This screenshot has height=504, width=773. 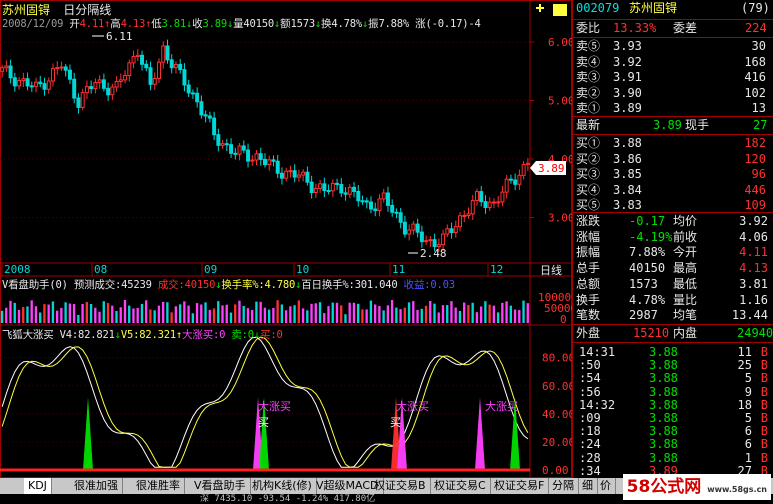 What do you see at coordinates (758, 46) in the screenshot?
I see `ask-volume: 30` at bounding box center [758, 46].